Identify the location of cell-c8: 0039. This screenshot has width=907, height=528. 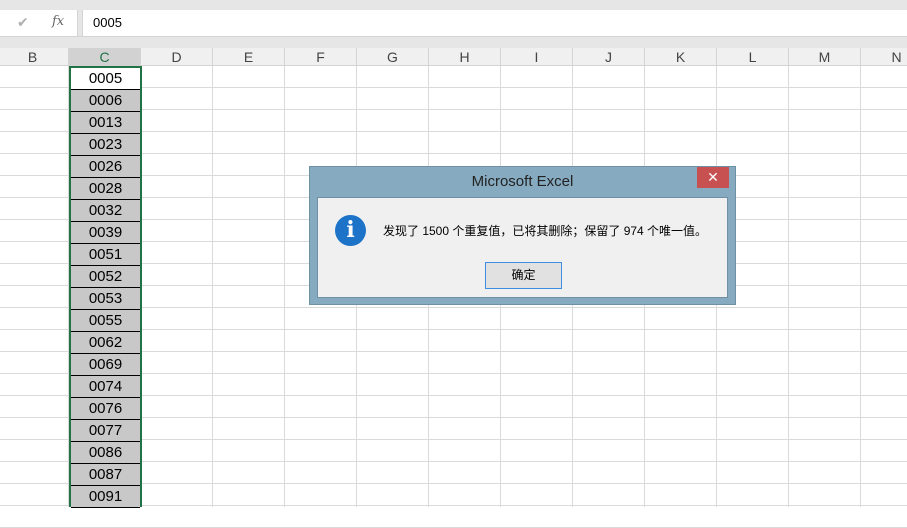
(105, 233).